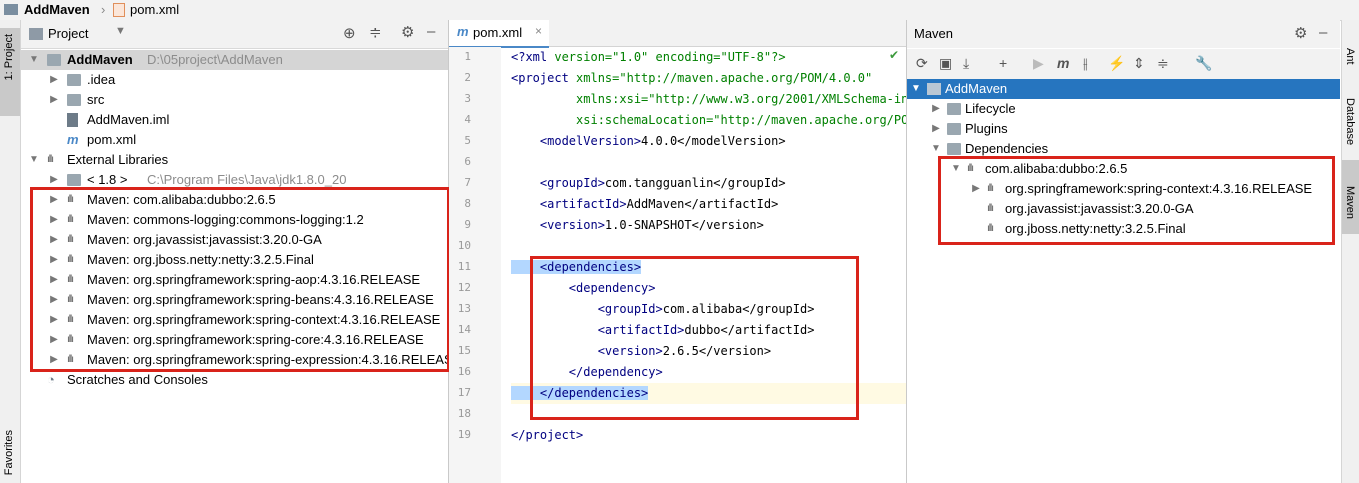 The width and height of the screenshot is (1359, 483). What do you see at coordinates (922, 63) in the screenshot?
I see `reload-icon: ⟳` at bounding box center [922, 63].